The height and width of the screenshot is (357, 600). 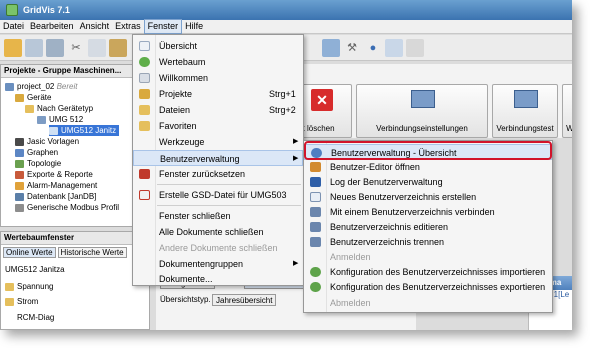 What do you see at coordinates (315, 167) in the screenshot?
I see `user-editor-icon` at bounding box center [315, 167].